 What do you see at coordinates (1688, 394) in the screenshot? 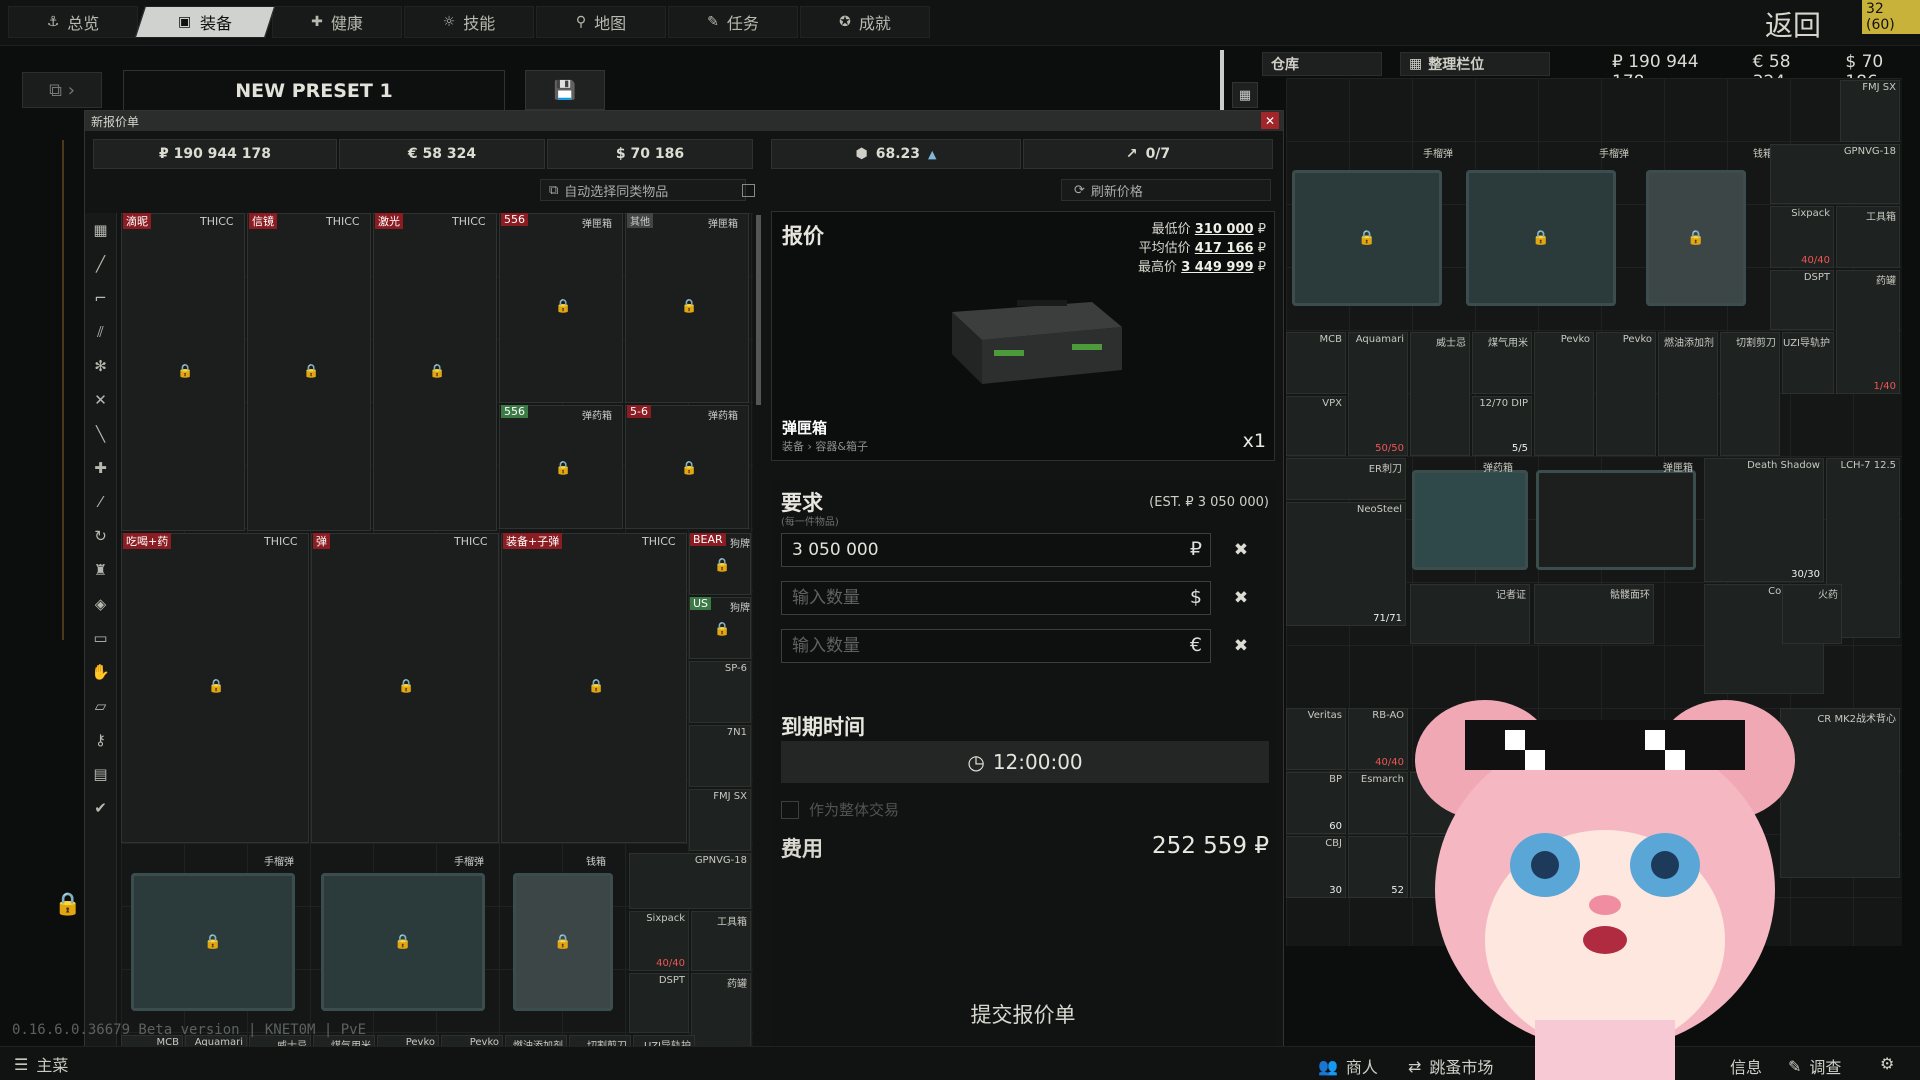
I see `item-fuel-additive: 燃油添加剂` at bounding box center [1688, 394].